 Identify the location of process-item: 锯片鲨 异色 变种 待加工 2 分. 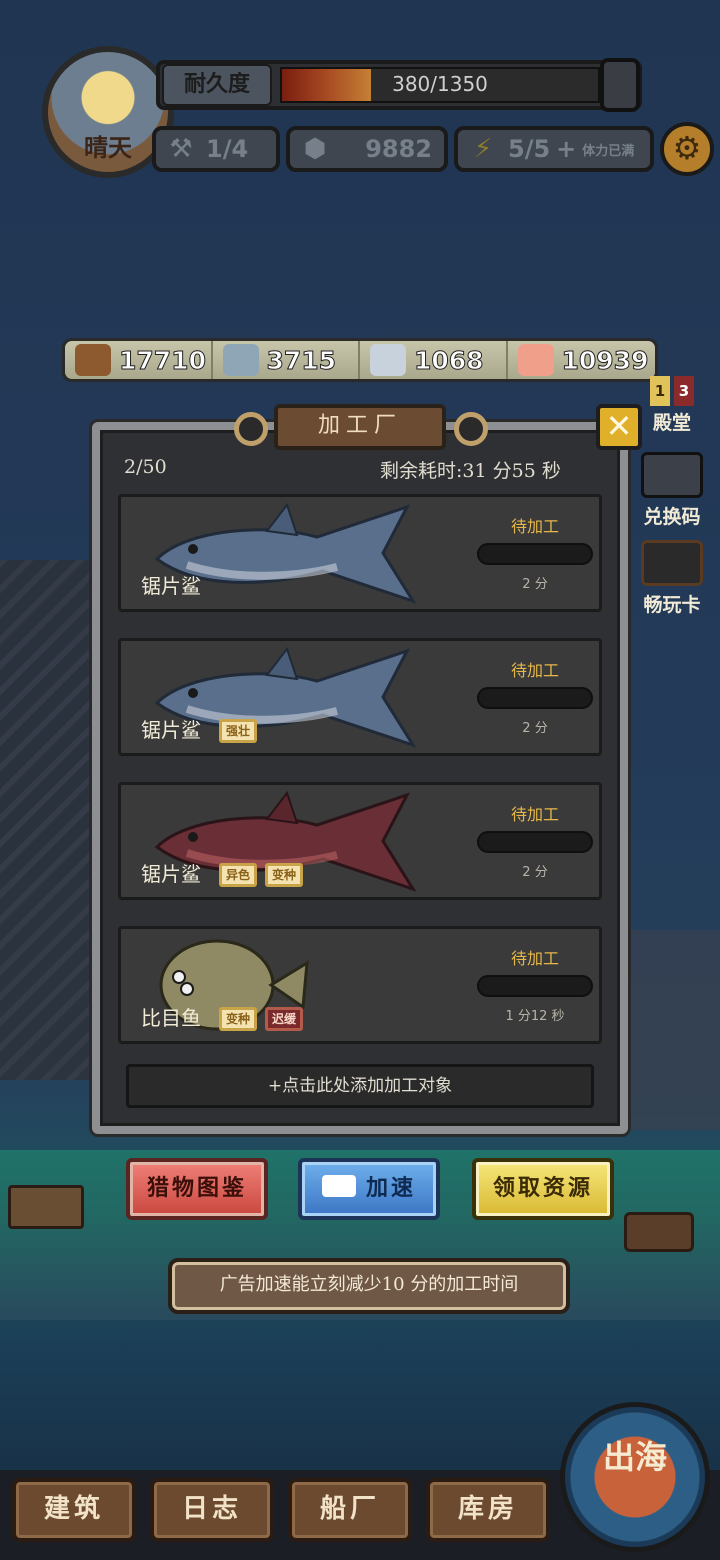
(360, 841).